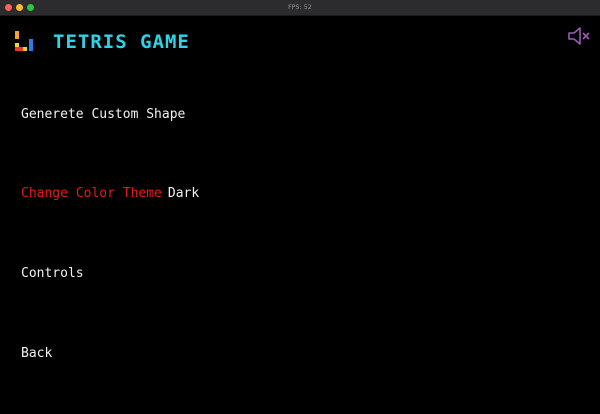 The height and width of the screenshot is (414, 600). Describe the element at coordinates (183, 193) in the screenshot. I see `color-theme-value: Dark` at that location.